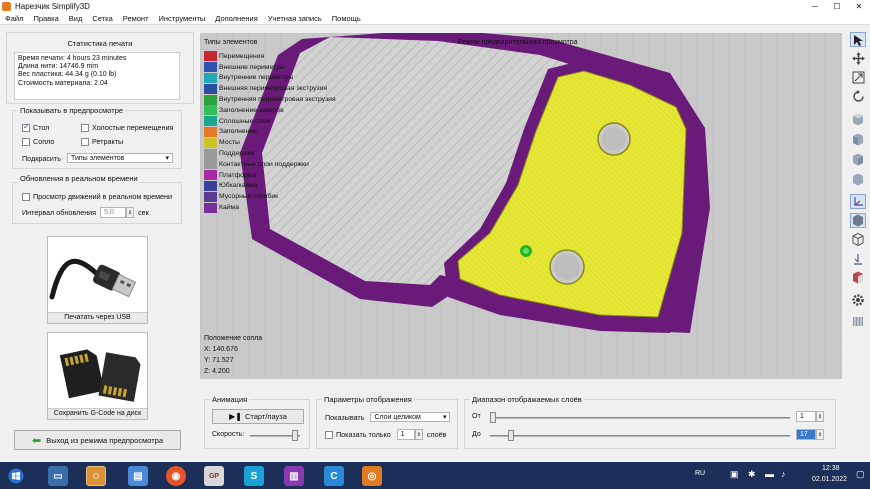 The width and height of the screenshot is (870, 489). I want to click on realtime-view-option: Просмотр движений в реальном времени, so click(97, 196).